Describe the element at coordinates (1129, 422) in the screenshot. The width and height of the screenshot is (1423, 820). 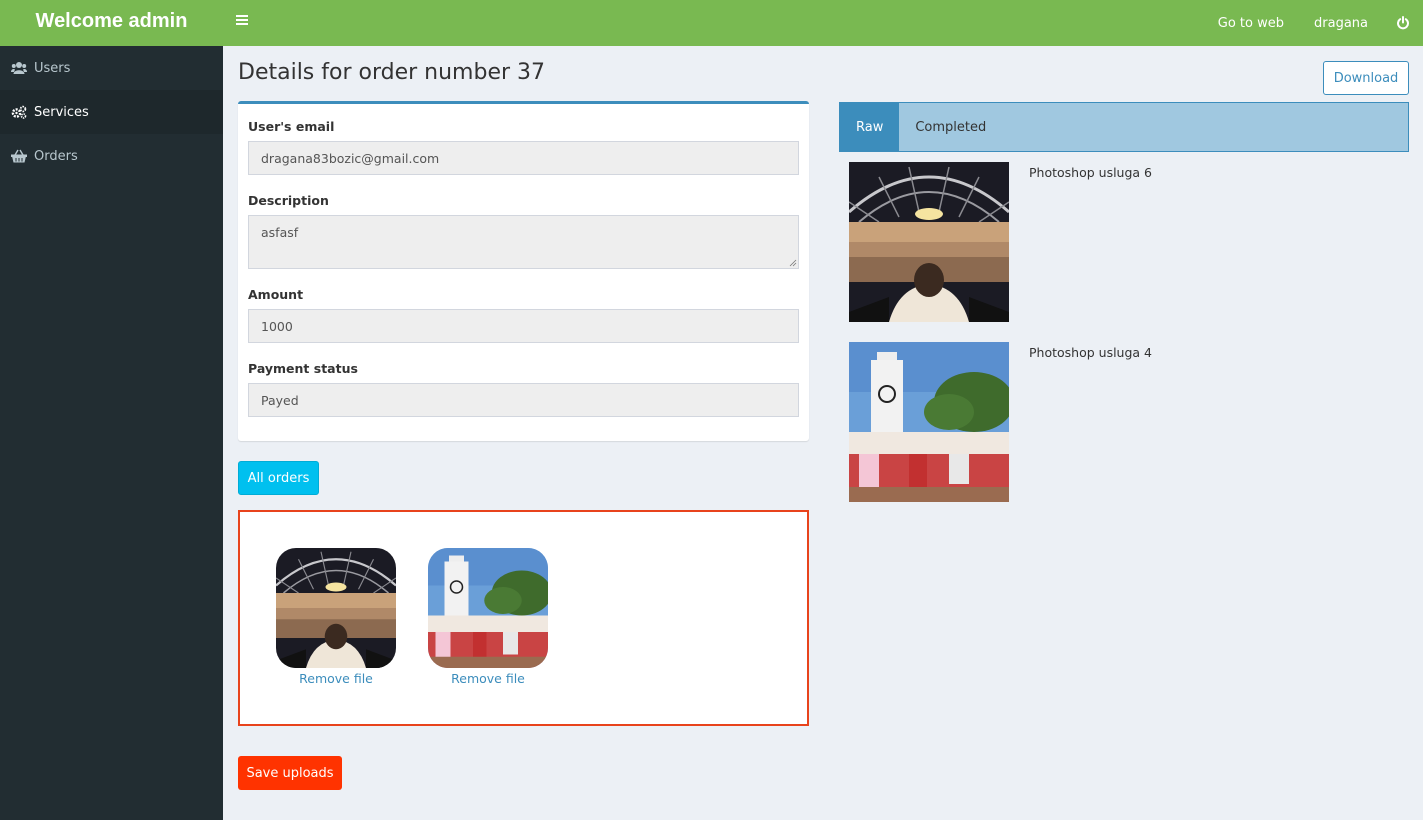
I see `media-item: Photoshop usluga 4` at that location.